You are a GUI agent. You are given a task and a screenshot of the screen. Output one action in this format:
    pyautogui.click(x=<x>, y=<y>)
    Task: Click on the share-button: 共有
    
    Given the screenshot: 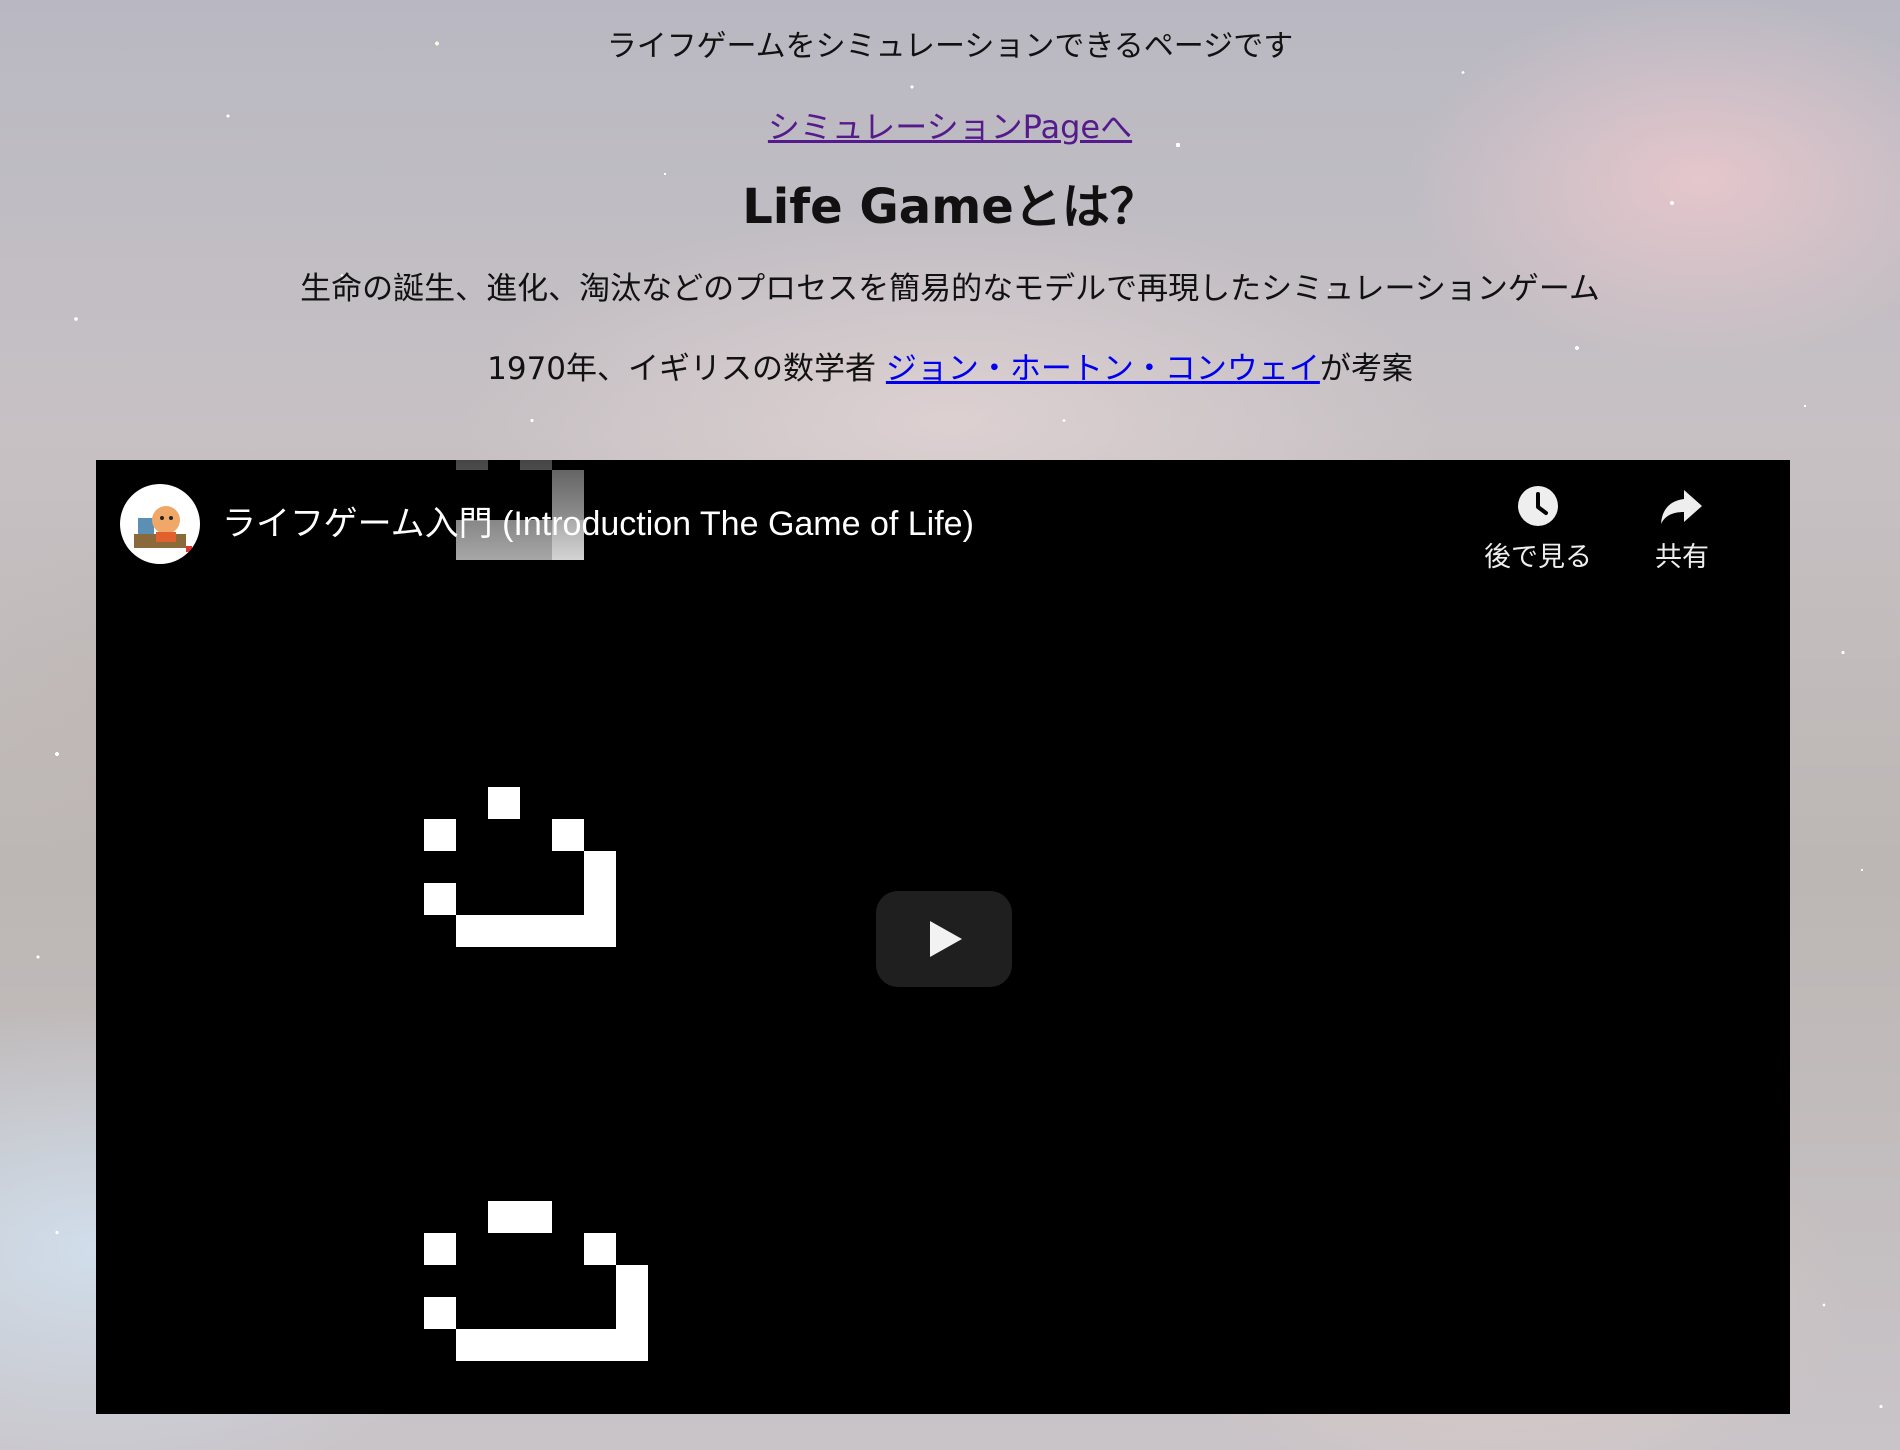 What is the action you would take?
    pyautogui.click(x=1682, y=528)
    